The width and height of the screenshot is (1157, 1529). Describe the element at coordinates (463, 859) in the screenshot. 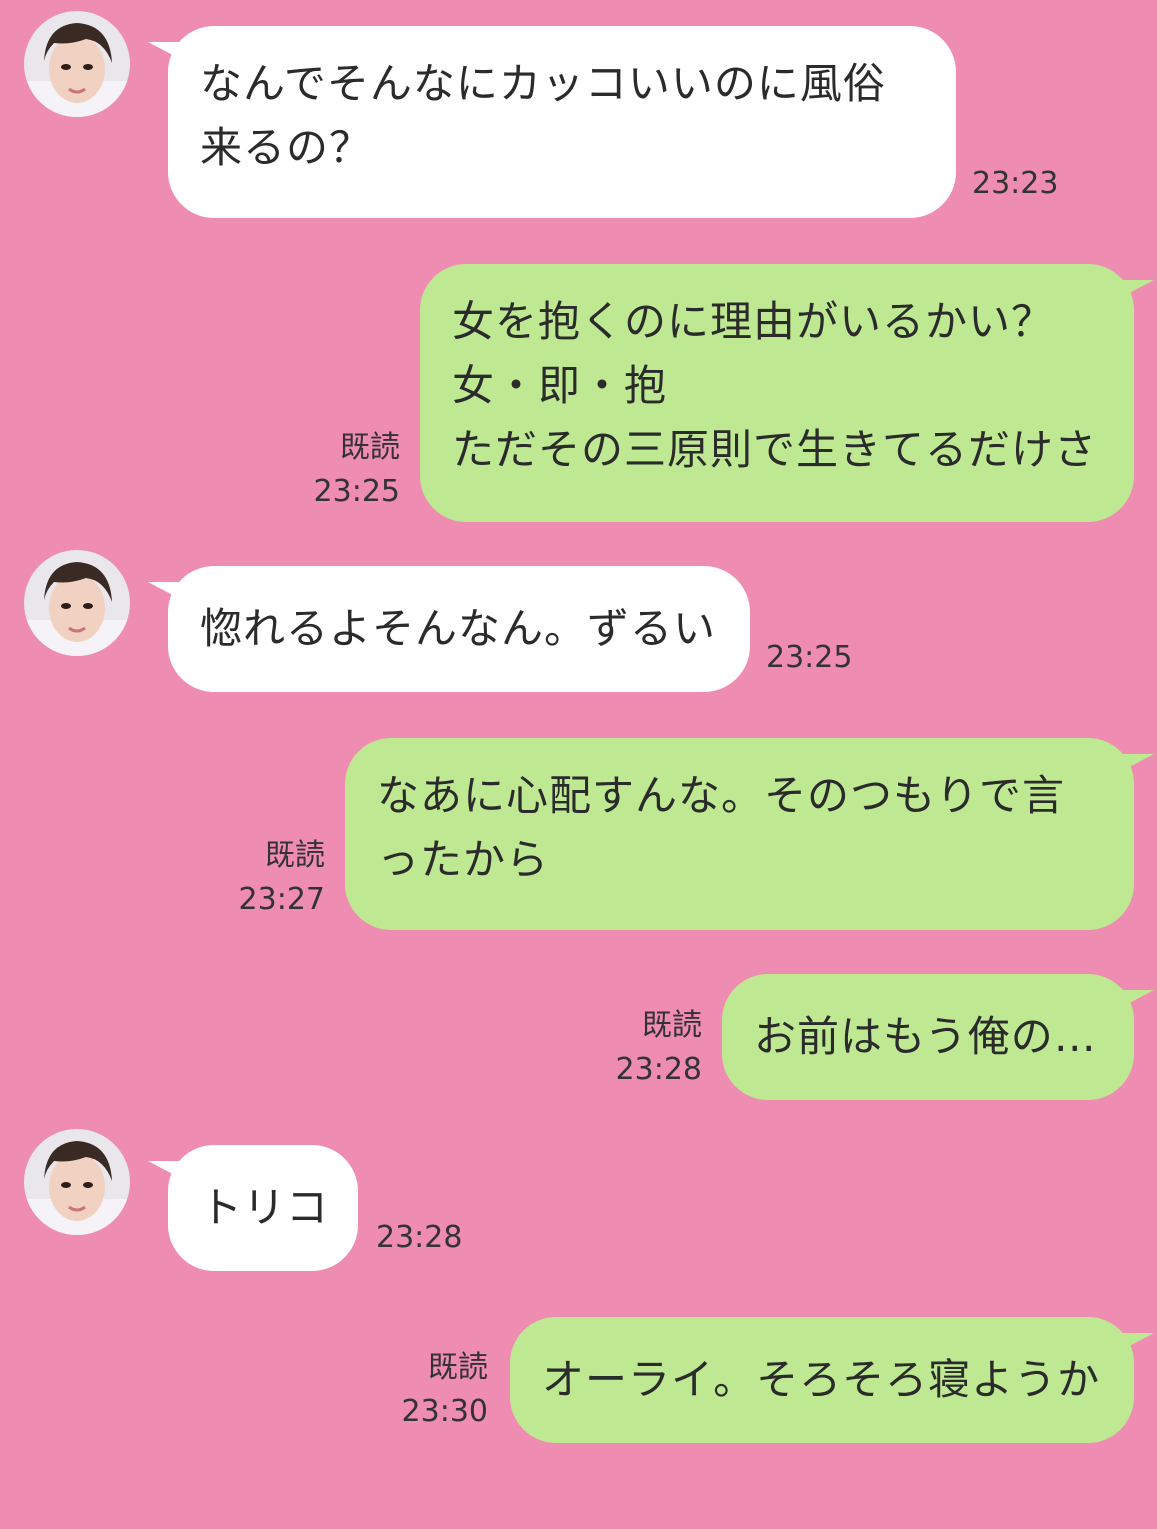

I see `message-text: ったから` at that location.